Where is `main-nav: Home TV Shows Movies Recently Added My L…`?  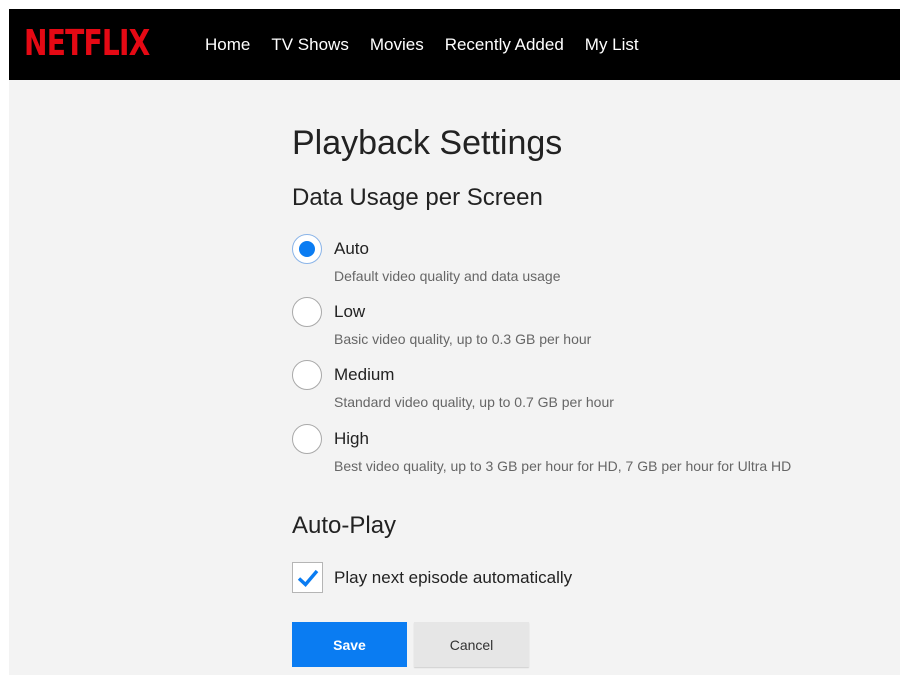
main-nav: Home TV Shows Movies Recently Added My L… is located at coordinates (432, 44).